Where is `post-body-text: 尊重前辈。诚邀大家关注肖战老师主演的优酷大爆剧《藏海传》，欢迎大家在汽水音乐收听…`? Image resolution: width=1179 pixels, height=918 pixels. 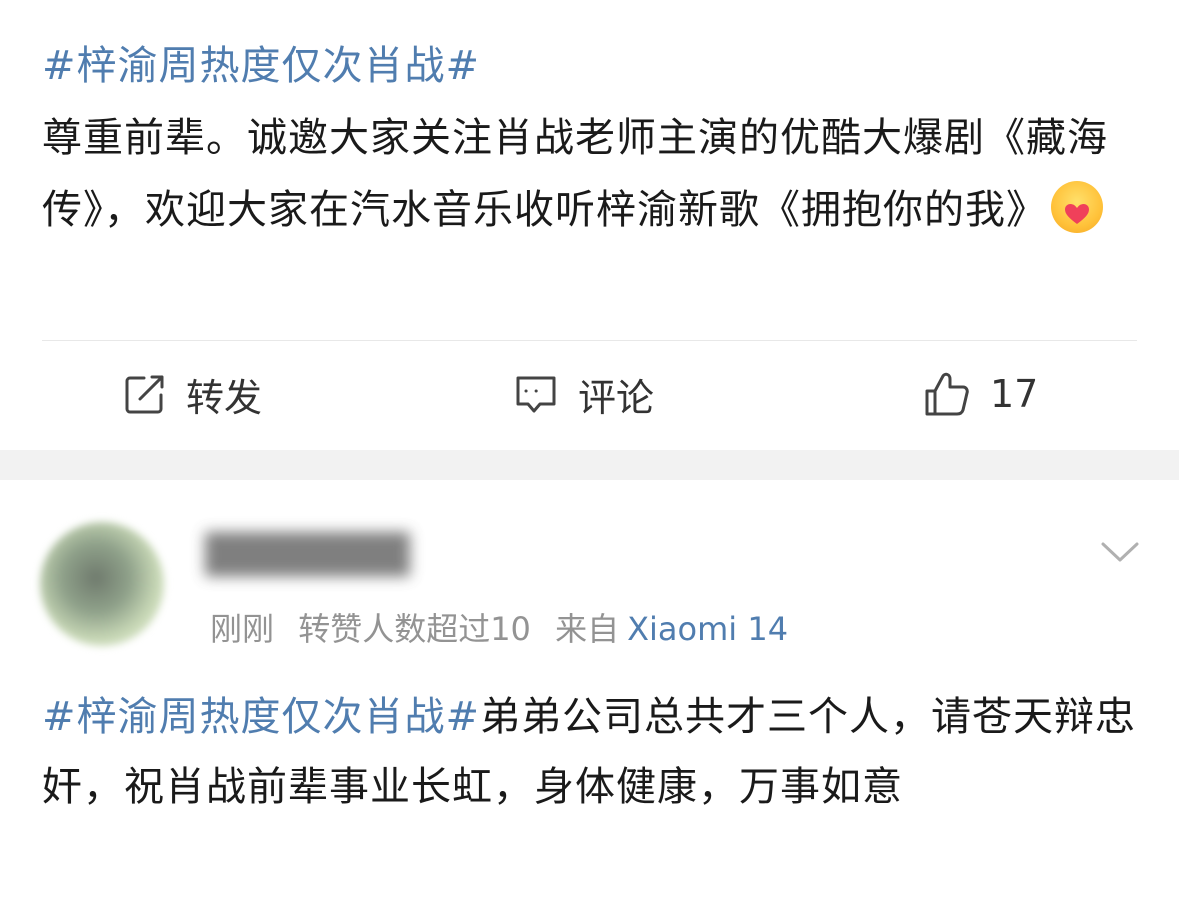 post-body-text: 尊重前辈。诚邀大家关注肖战老师主演的优酷大爆剧《藏海传》，欢迎大家在汽水音乐收听… is located at coordinates (575, 174).